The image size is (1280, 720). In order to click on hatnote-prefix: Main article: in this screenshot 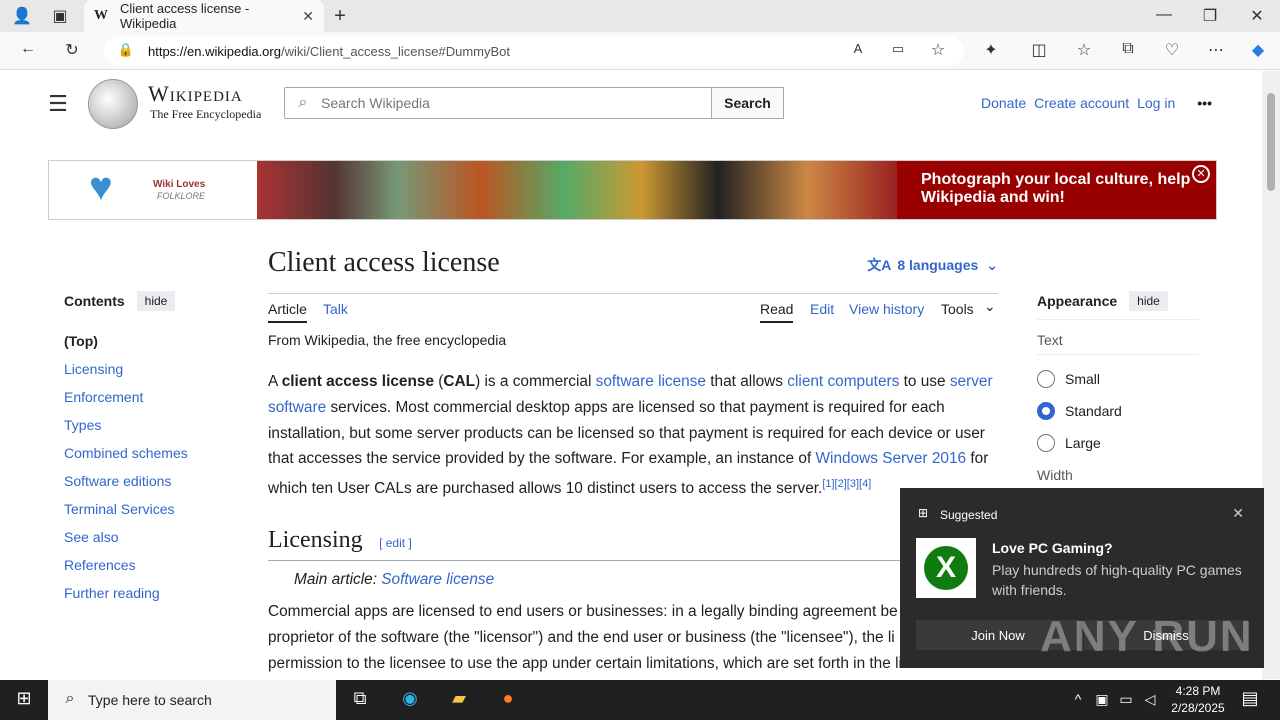, I will do `click(338, 579)`.